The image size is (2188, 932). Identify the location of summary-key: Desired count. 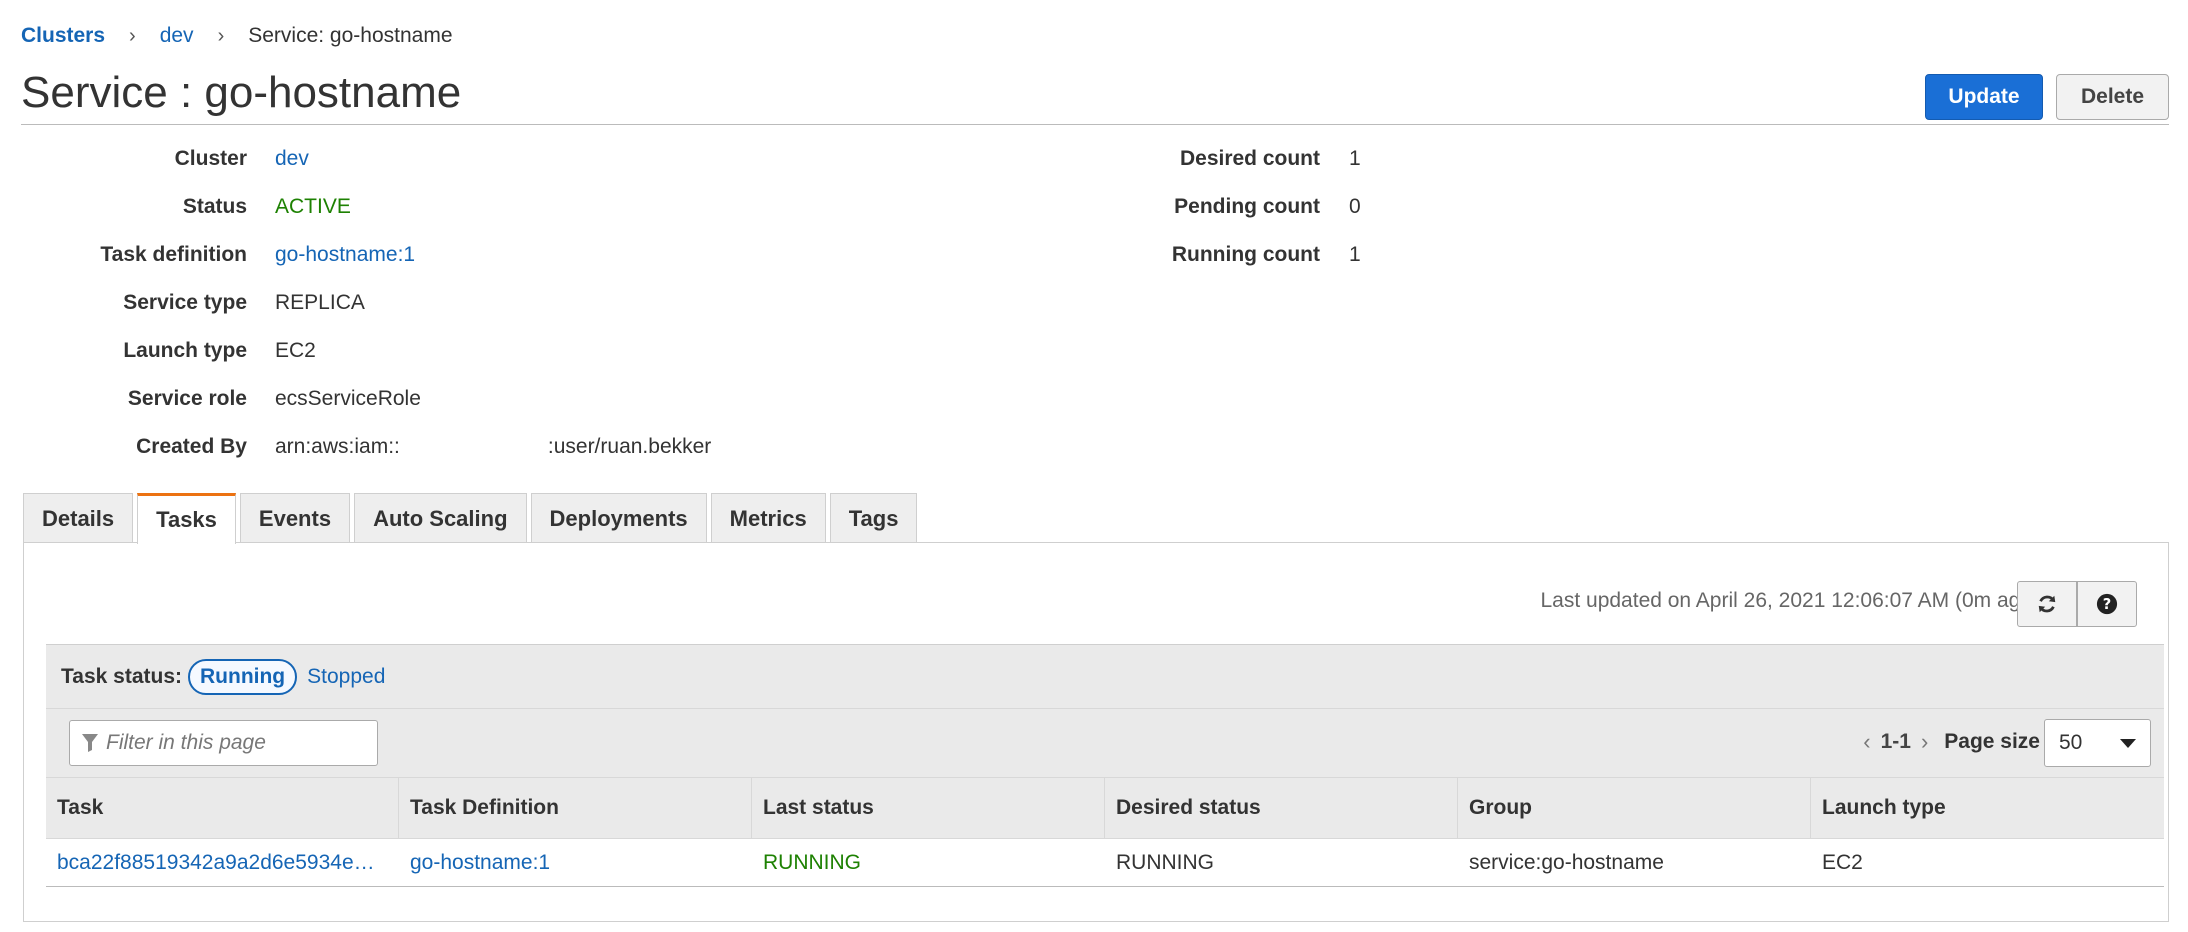
(1249, 158).